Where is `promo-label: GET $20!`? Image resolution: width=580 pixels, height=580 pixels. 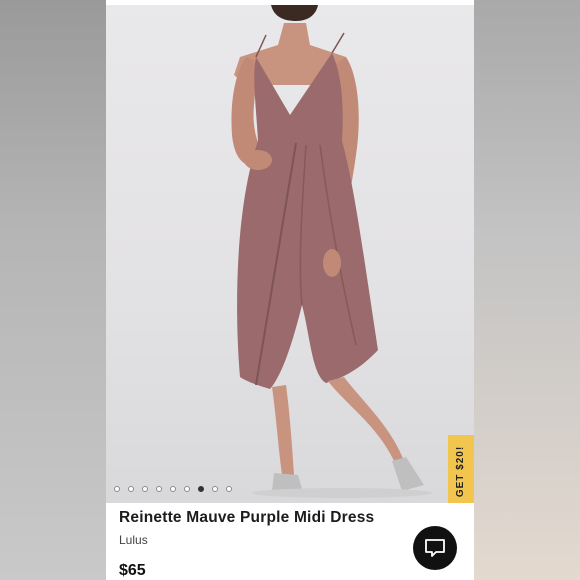 promo-label: GET $20! is located at coordinates (461, 471).